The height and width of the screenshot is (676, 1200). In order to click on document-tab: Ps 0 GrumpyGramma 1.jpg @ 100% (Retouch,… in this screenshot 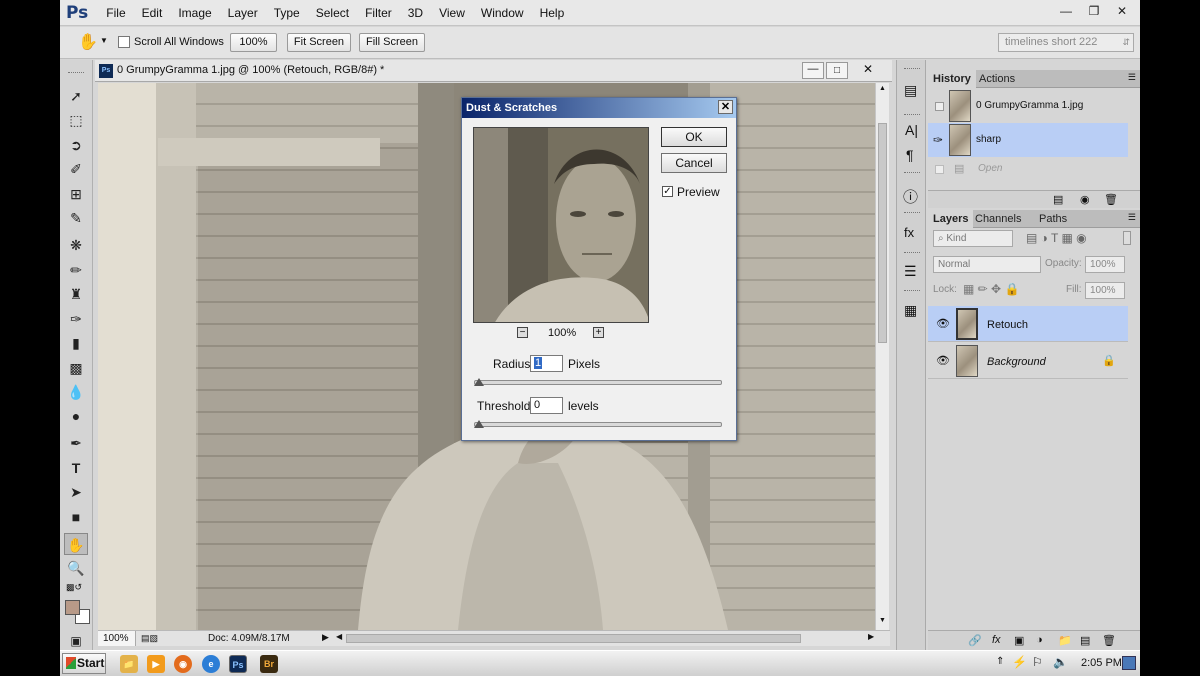, I will do `click(493, 71)`.